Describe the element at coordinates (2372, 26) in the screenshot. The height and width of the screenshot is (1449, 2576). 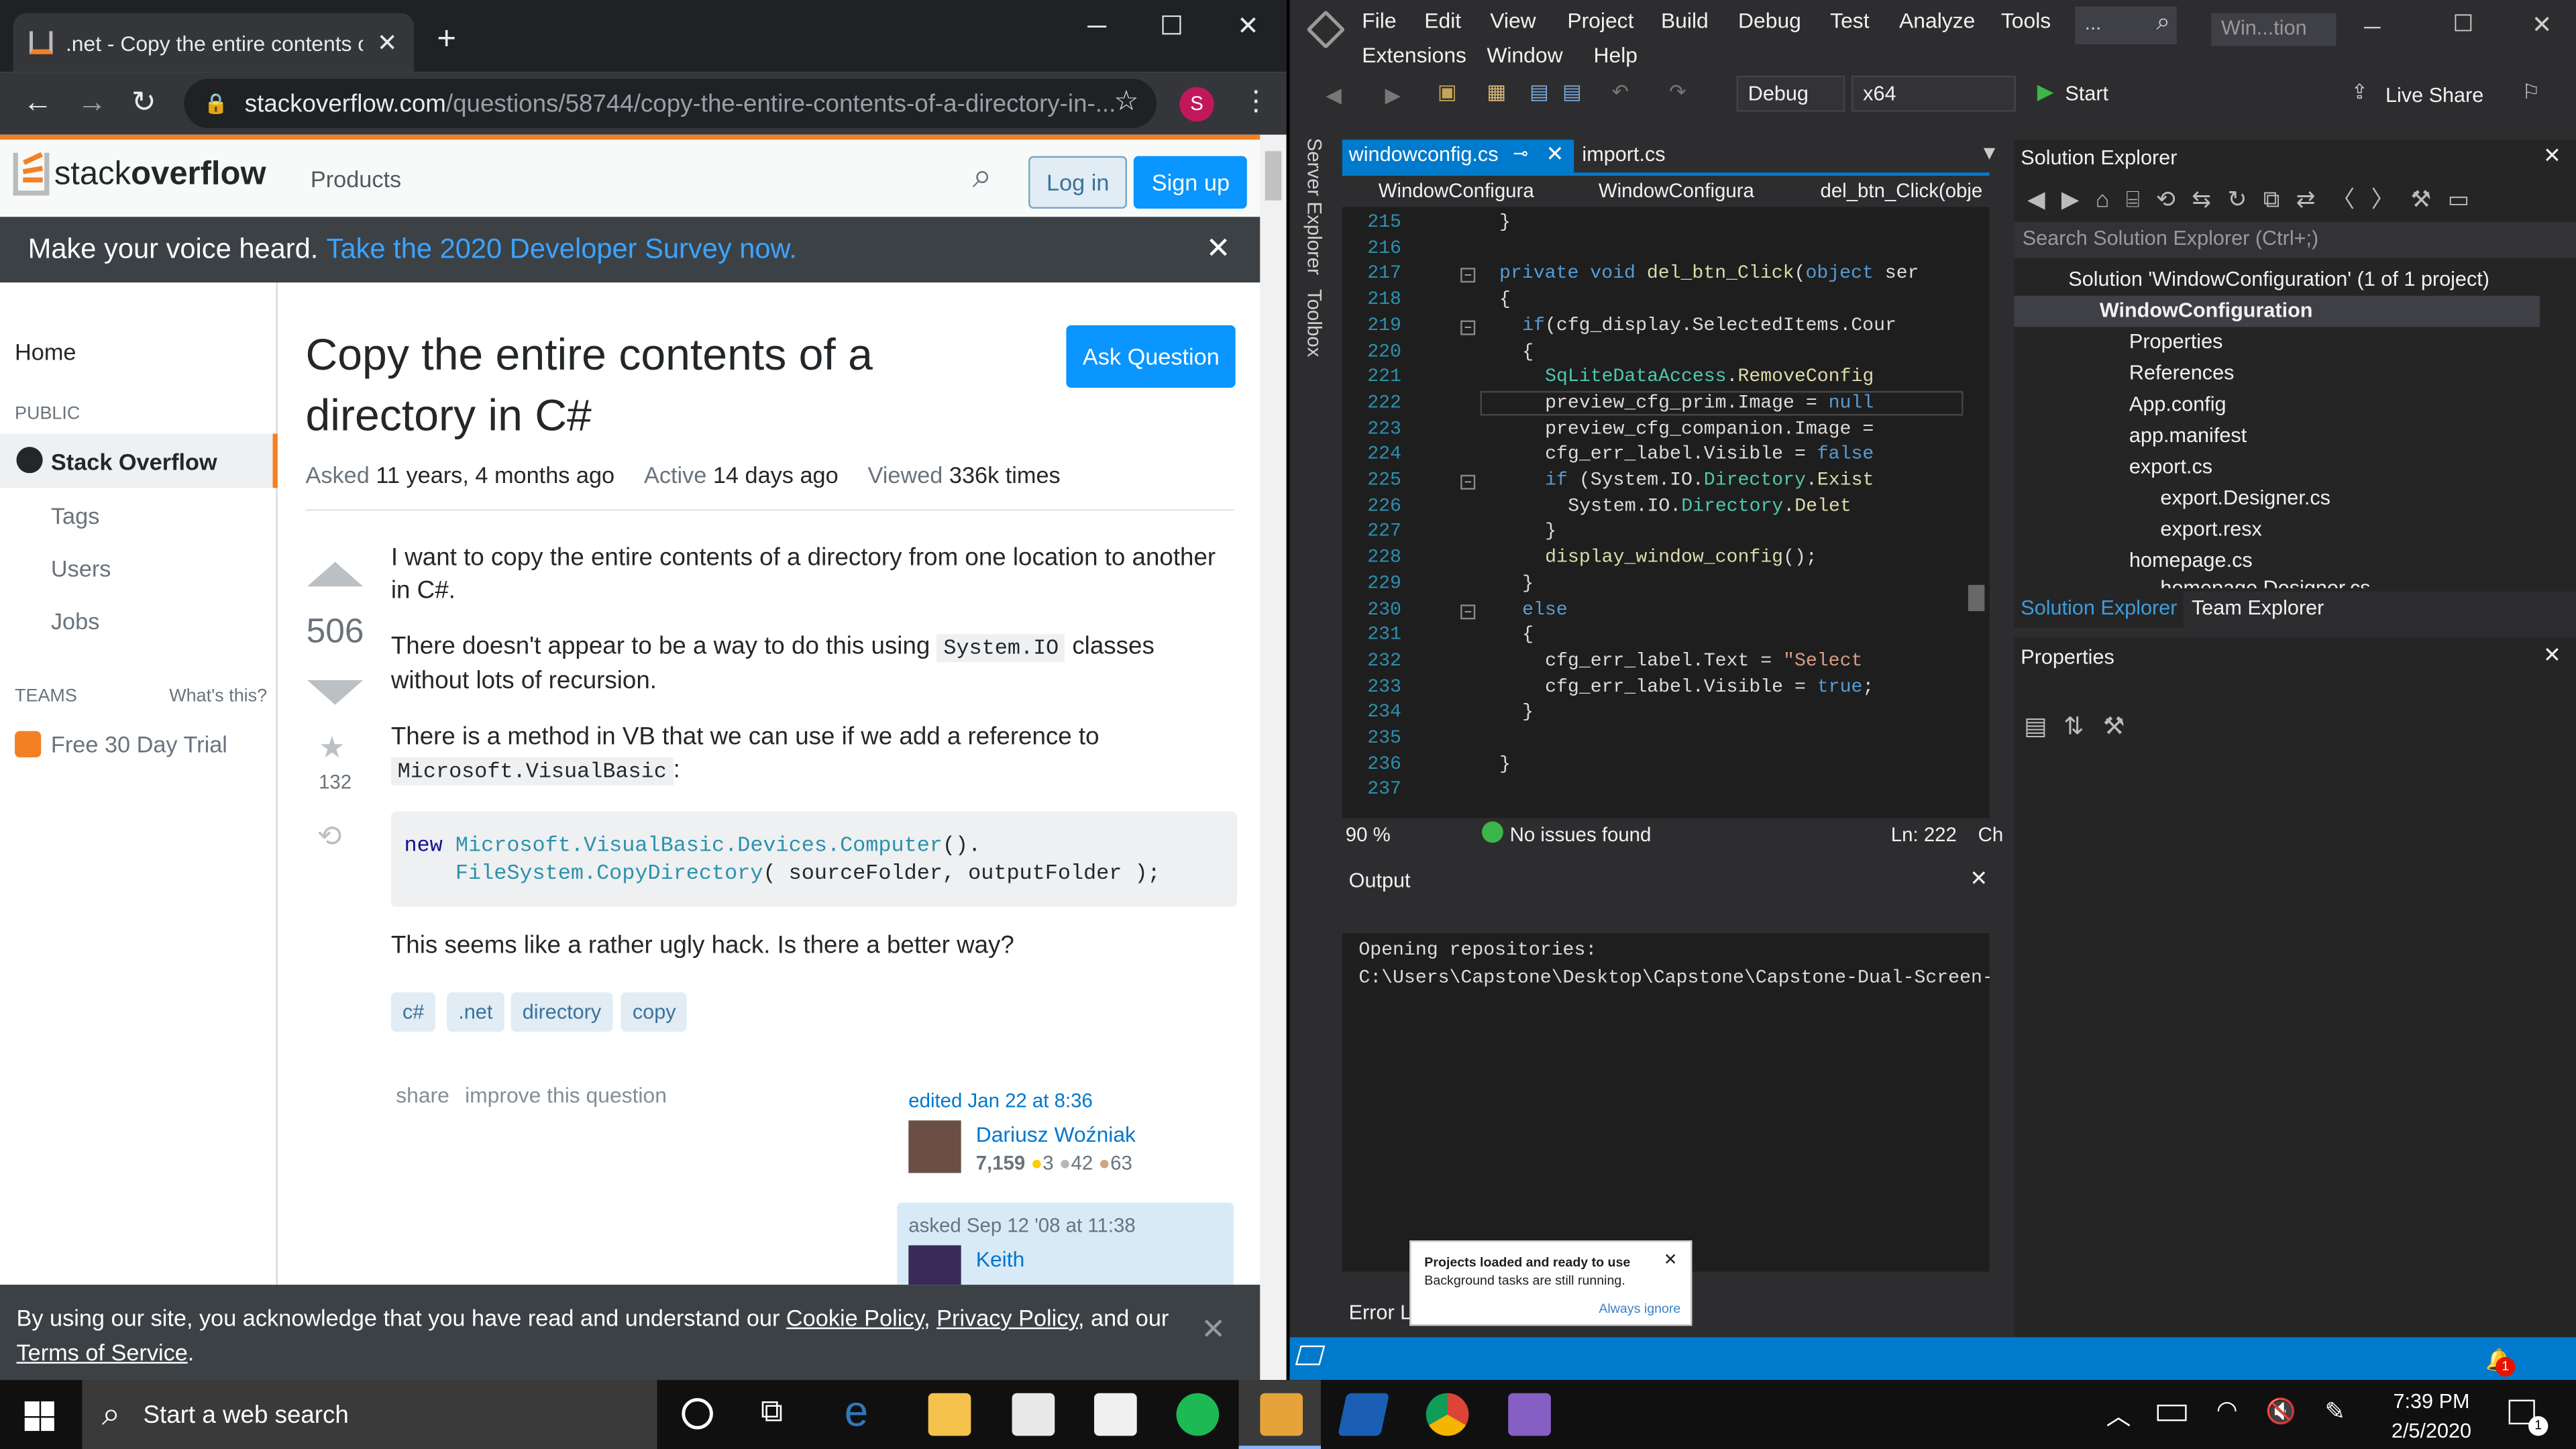
I see `vs-minimize-icon: ─` at that location.